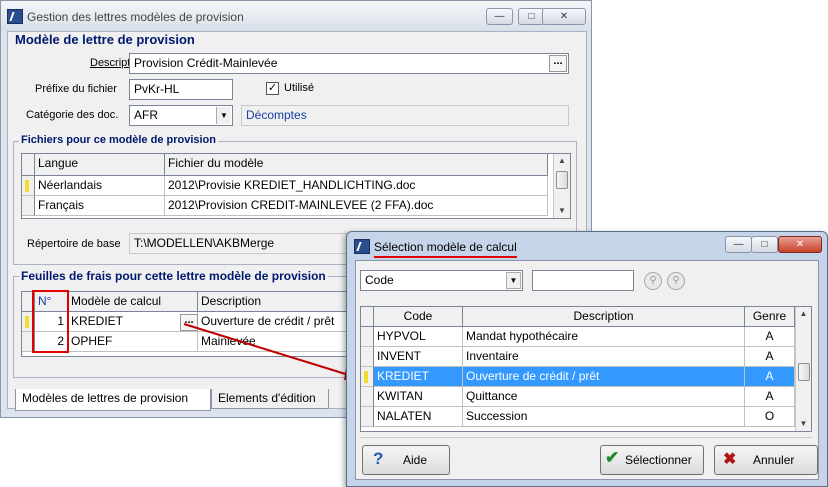 Image resolution: width=828 pixels, height=487 pixels. I want to click on models-cell-code: KWITAN, so click(418, 397).